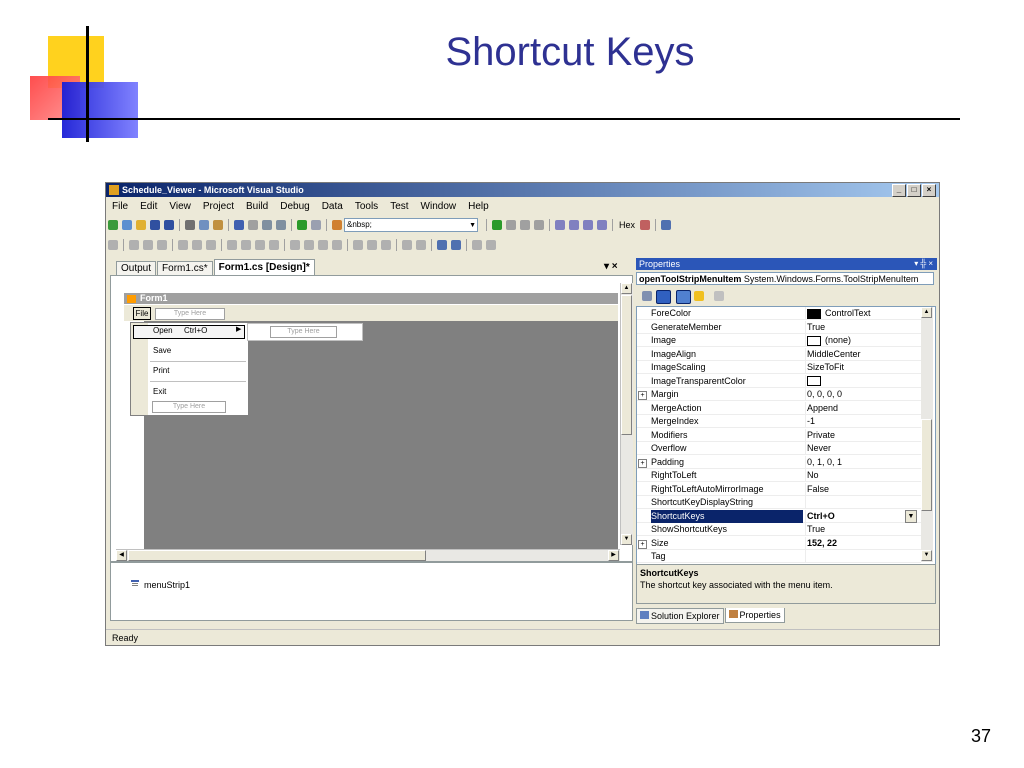  I want to click on close-button: ×, so click(929, 190).